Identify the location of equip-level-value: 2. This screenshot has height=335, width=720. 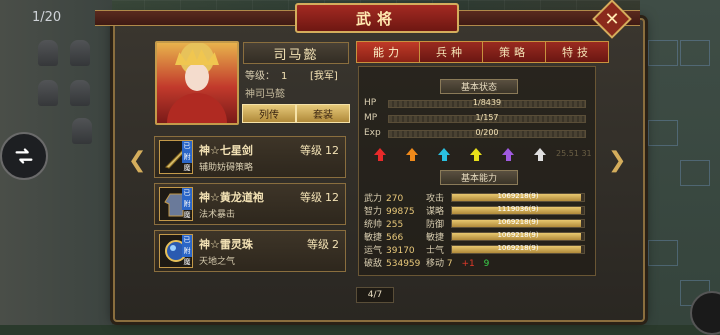
(335, 244).